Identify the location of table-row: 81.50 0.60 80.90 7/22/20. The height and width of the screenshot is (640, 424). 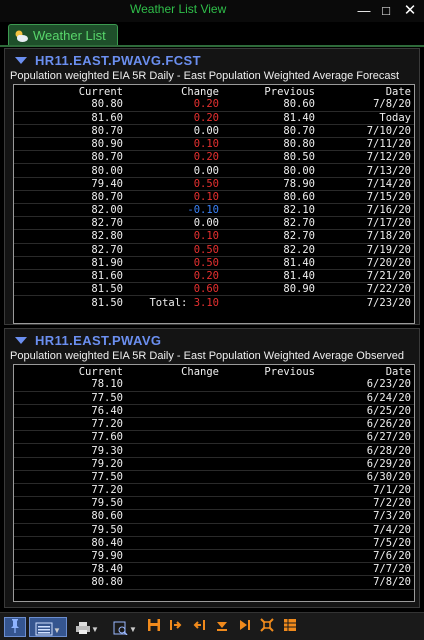
(214, 289).